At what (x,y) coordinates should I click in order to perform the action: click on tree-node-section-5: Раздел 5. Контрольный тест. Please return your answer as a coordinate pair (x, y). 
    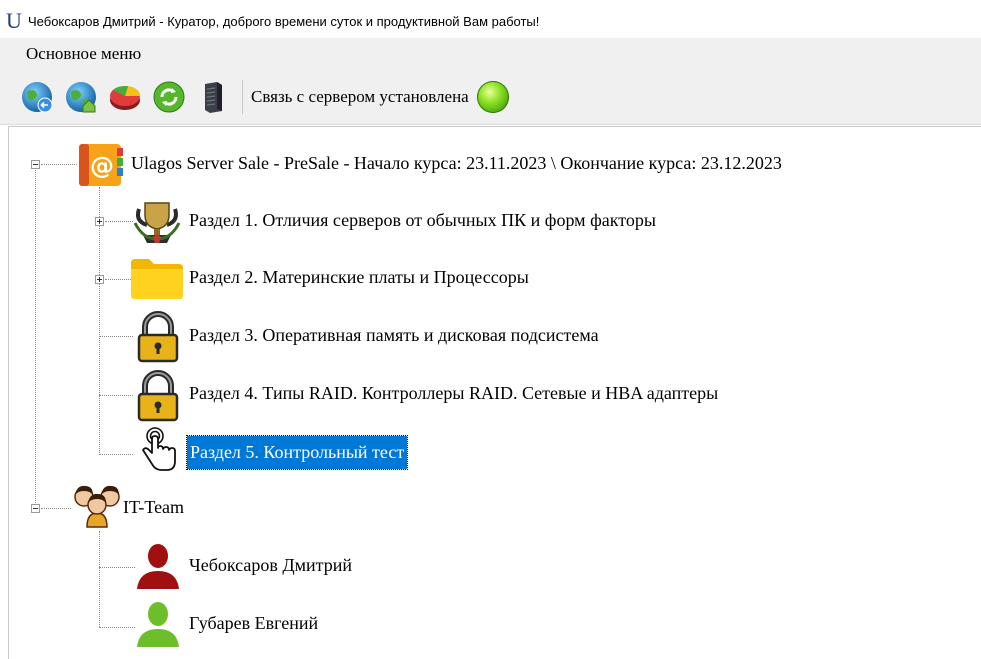
    Looking at the image, I should click on (297, 452).